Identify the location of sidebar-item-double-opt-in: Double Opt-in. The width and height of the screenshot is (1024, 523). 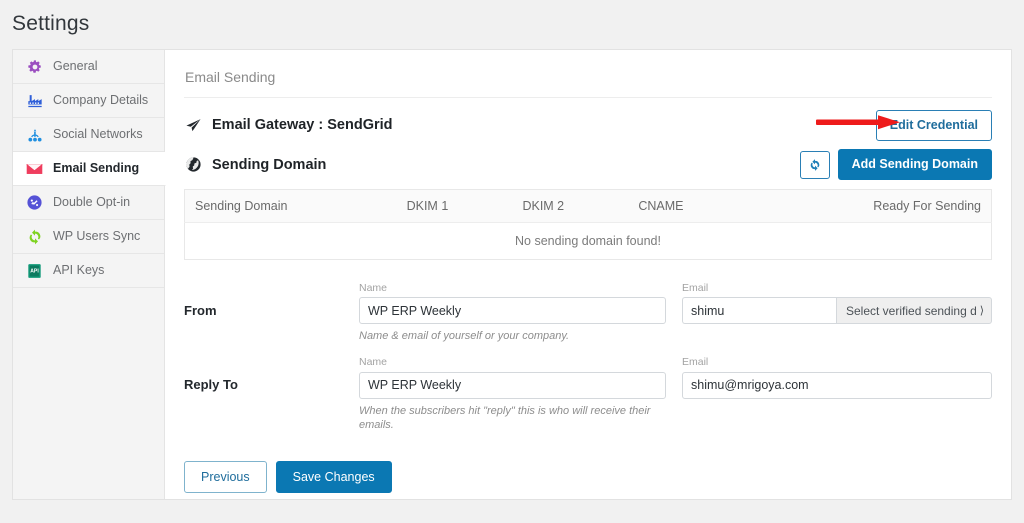
(88, 203).